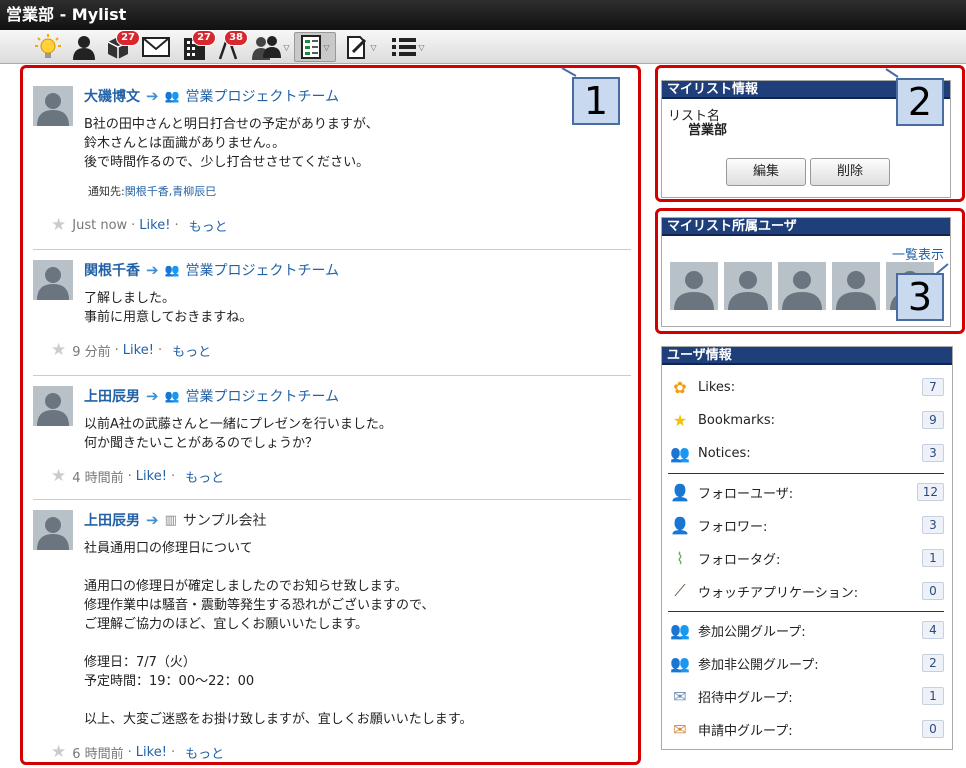  Describe the element at coordinates (236, 38) in the screenshot. I see `watch-badge: 38` at that location.